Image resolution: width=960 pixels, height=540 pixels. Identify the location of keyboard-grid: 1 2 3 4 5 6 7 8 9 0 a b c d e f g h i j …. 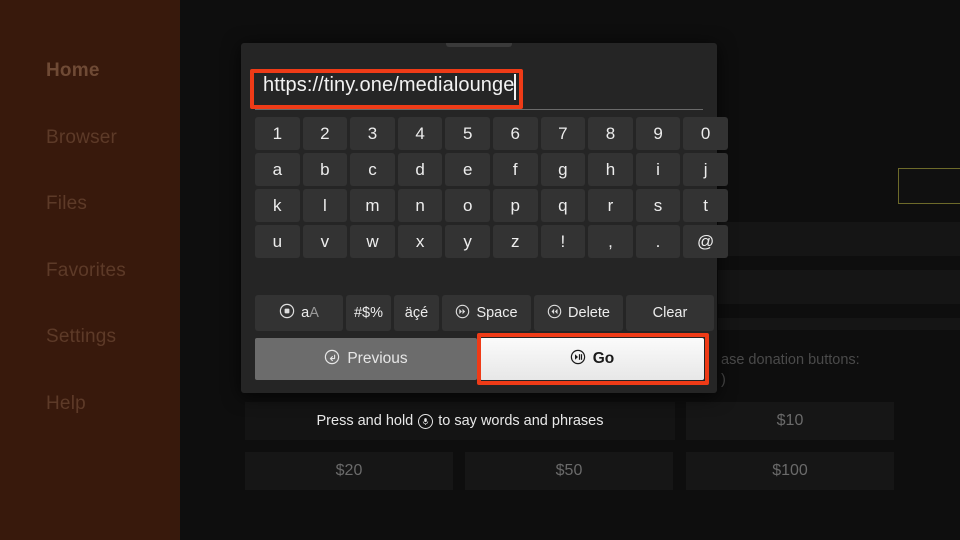
(491, 187).